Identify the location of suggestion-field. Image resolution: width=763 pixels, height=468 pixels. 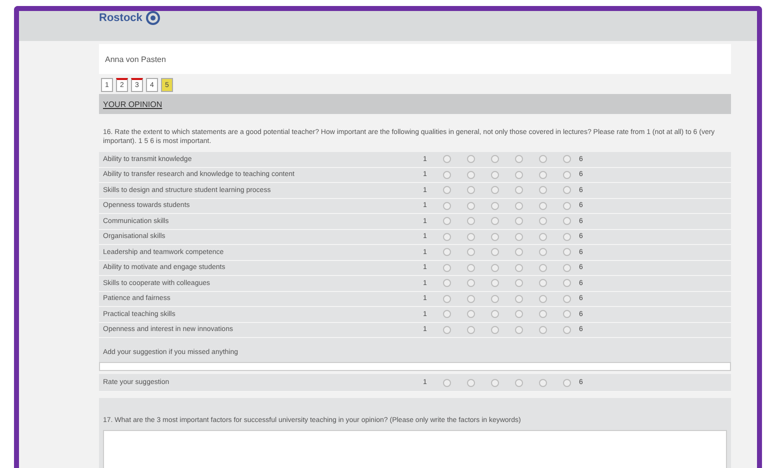
(415, 366).